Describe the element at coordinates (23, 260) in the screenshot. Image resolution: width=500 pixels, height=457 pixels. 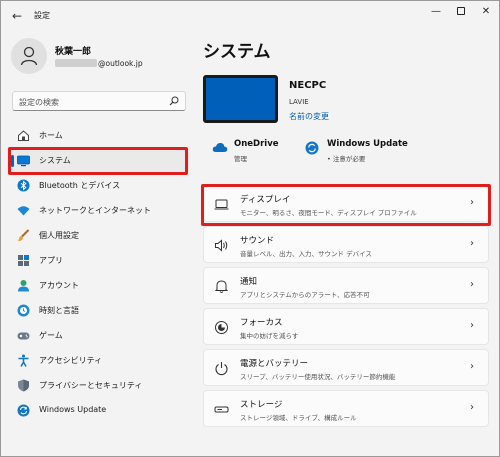
I see `apps-icon` at that location.